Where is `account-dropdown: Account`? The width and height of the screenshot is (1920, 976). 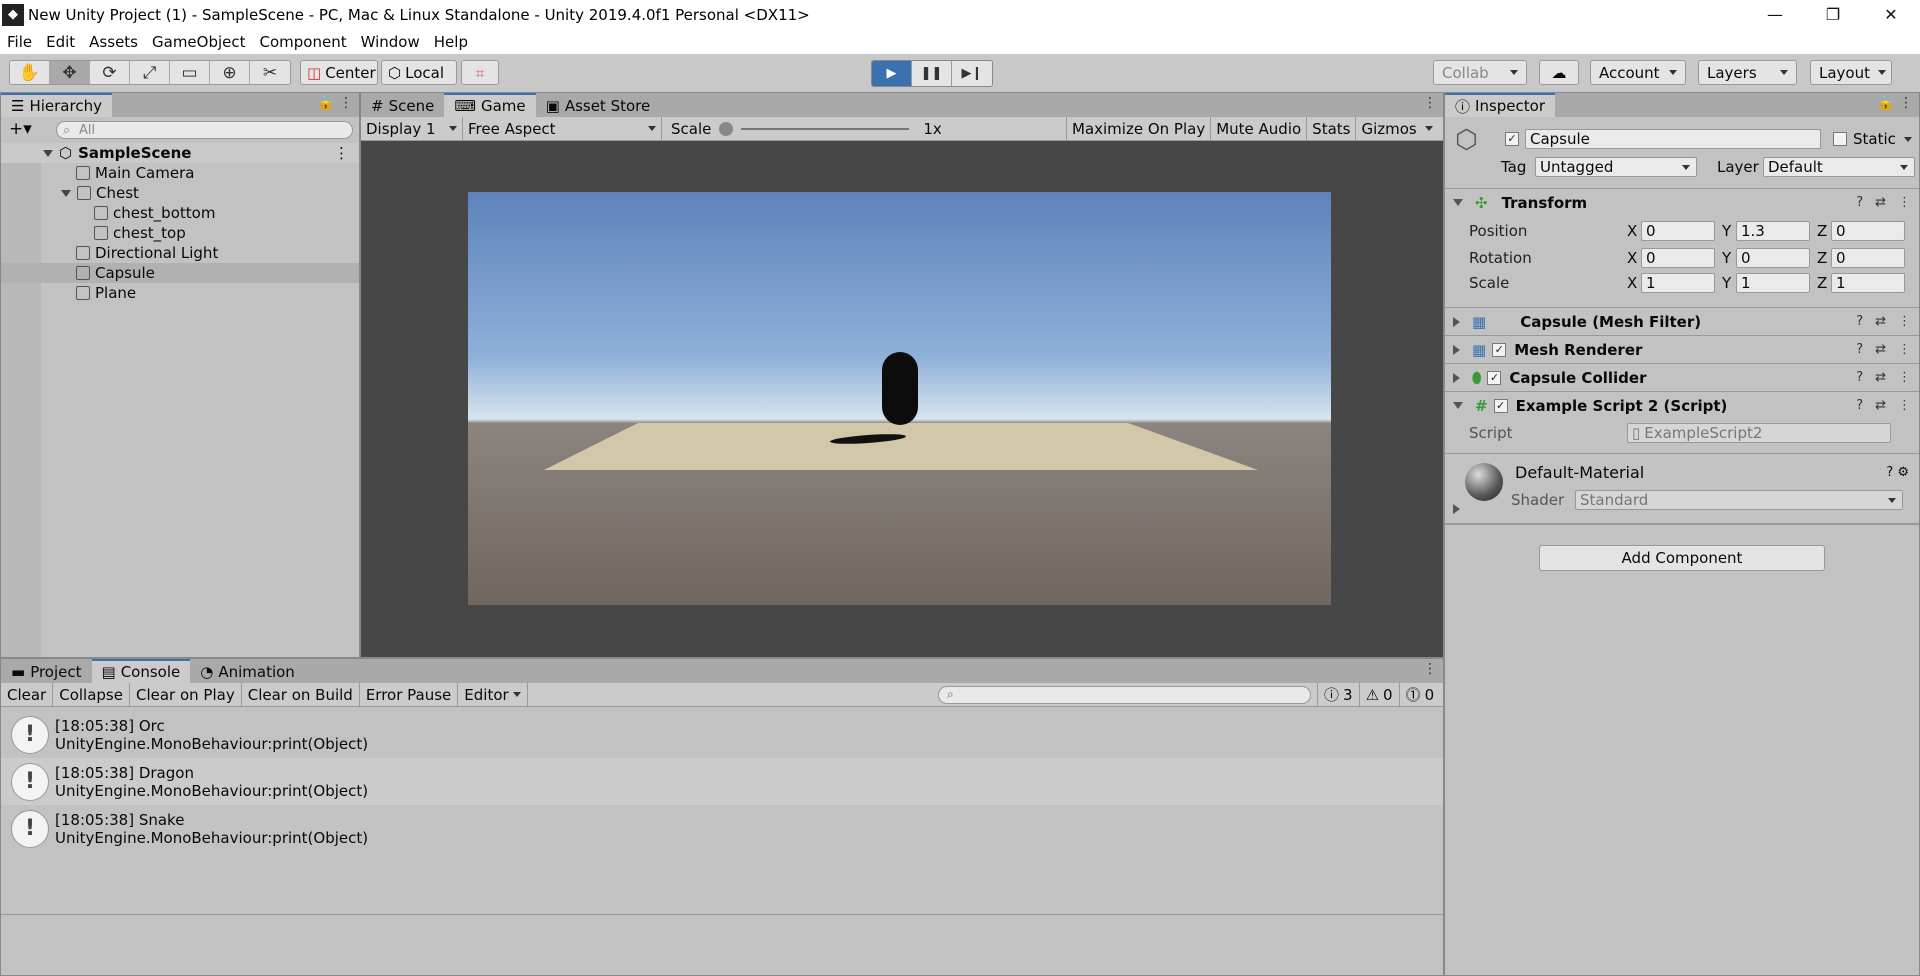
account-dropdown: Account is located at coordinates (1638, 72).